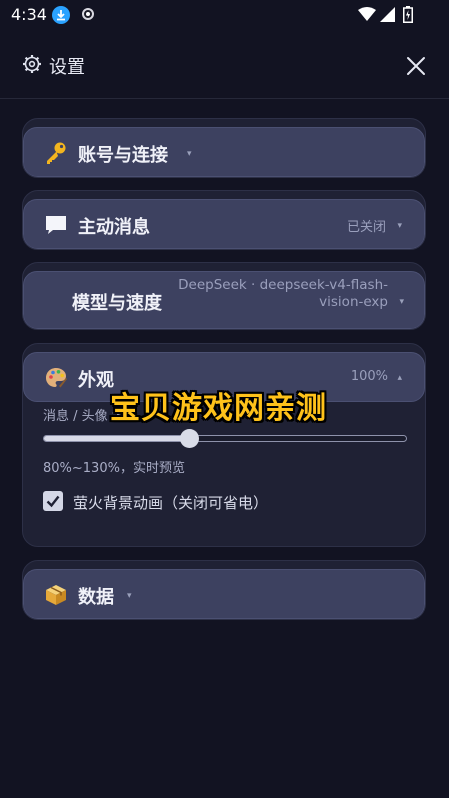 Image resolution: width=449 pixels, height=798 pixels. I want to click on appearance-title: 外观, so click(96, 380).